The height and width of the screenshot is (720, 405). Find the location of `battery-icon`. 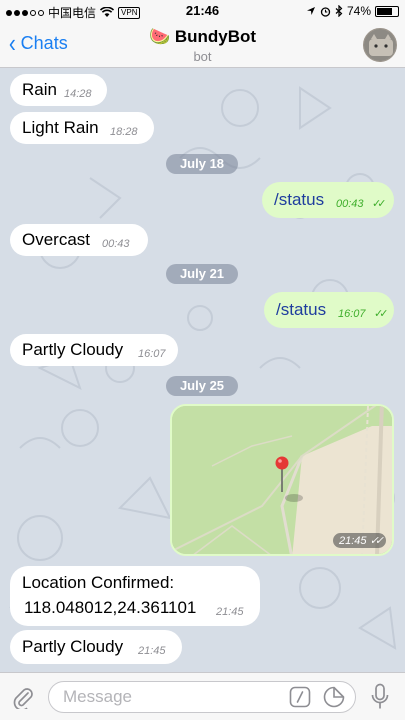

battery-icon is located at coordinates (387, 11).